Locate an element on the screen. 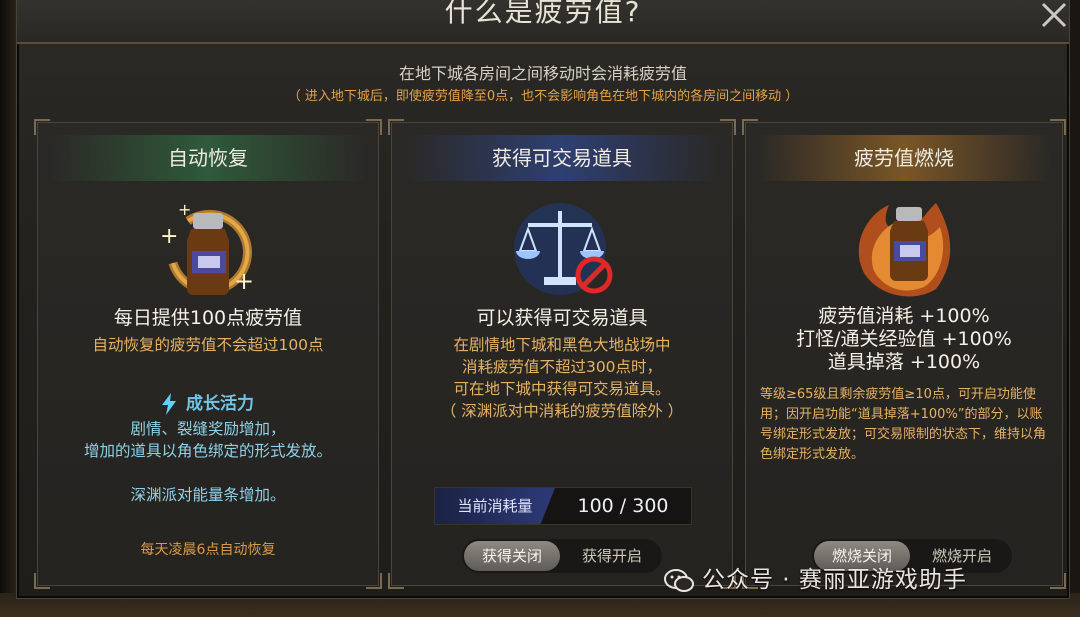  recover-time-note: 每天凌晨6点自动恢复 is located at coordinates (208, 550).